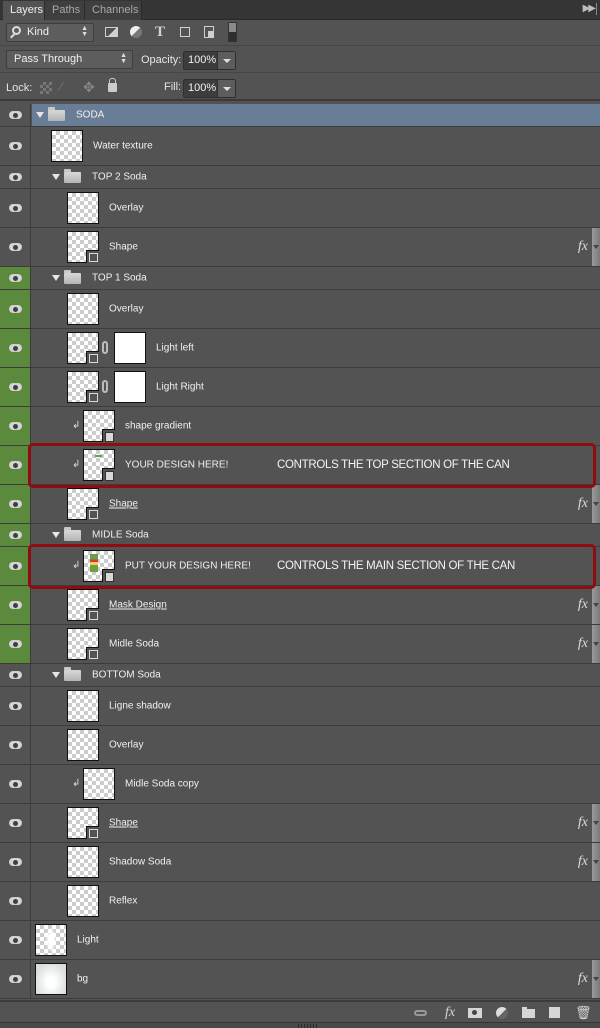 The image size is (600, 1028). I want to click on layer-row: Water texture, so click(300, 146).